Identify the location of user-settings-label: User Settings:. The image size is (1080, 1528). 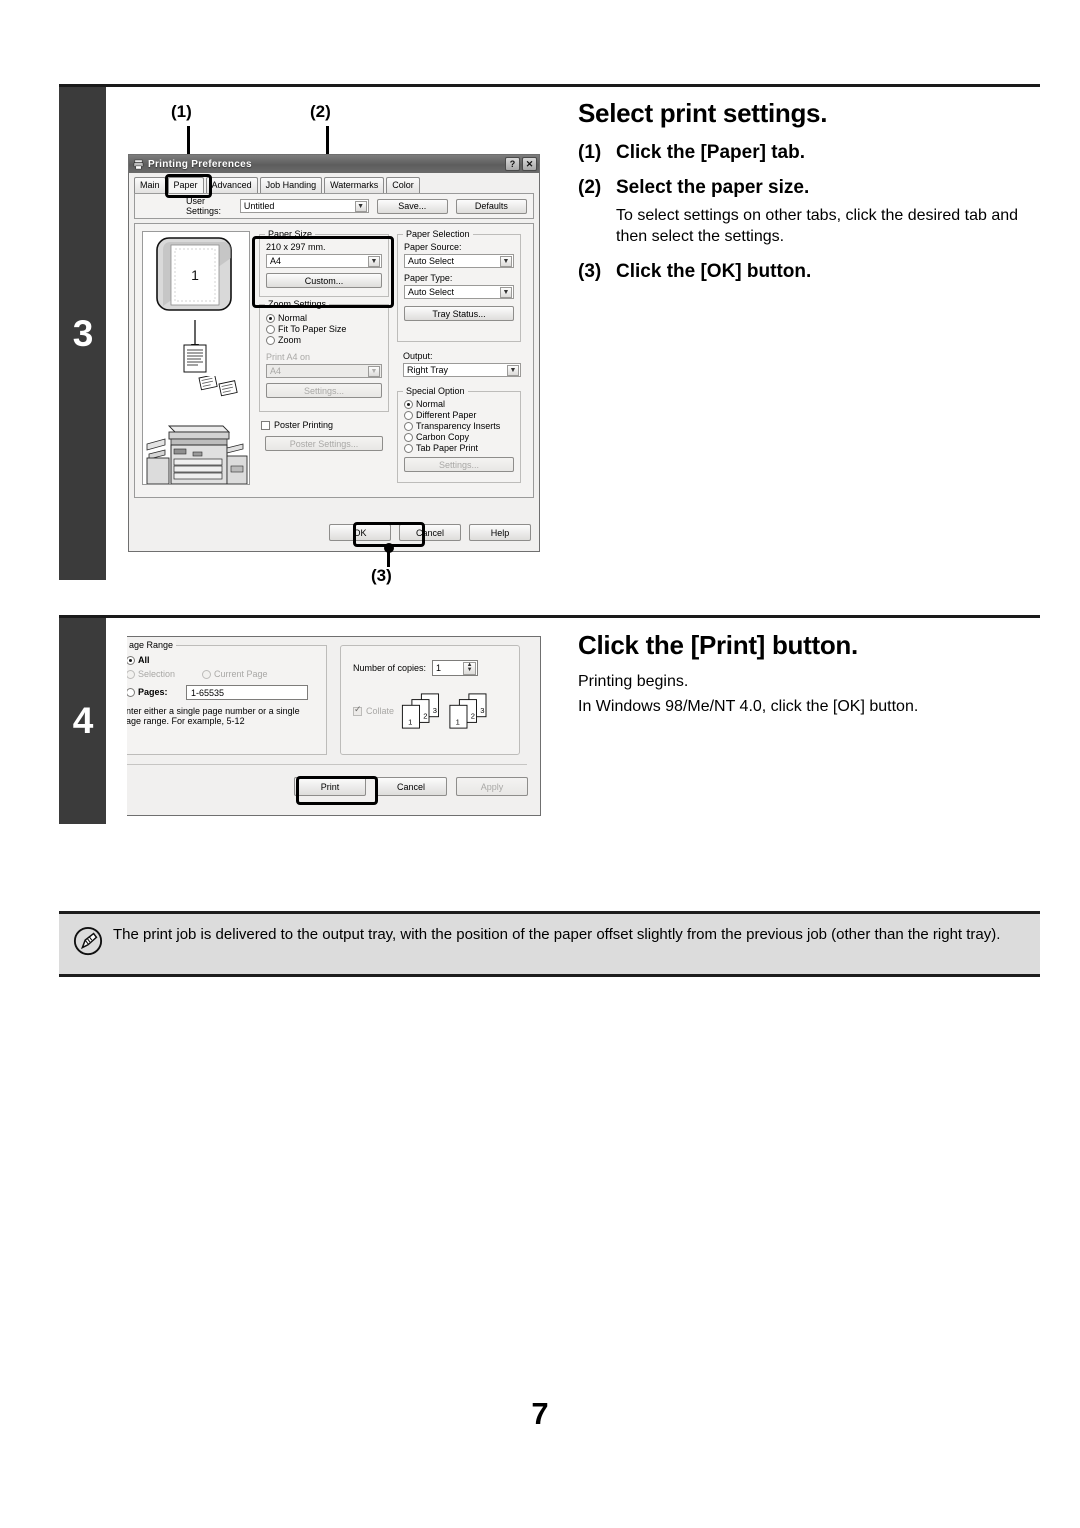
(204, 206).